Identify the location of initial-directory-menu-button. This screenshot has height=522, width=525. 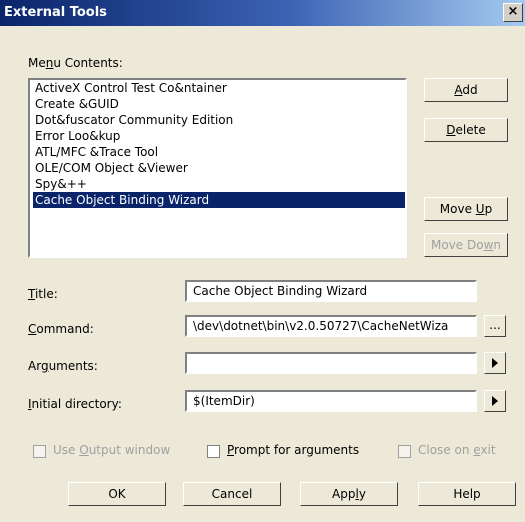
(495, 401).